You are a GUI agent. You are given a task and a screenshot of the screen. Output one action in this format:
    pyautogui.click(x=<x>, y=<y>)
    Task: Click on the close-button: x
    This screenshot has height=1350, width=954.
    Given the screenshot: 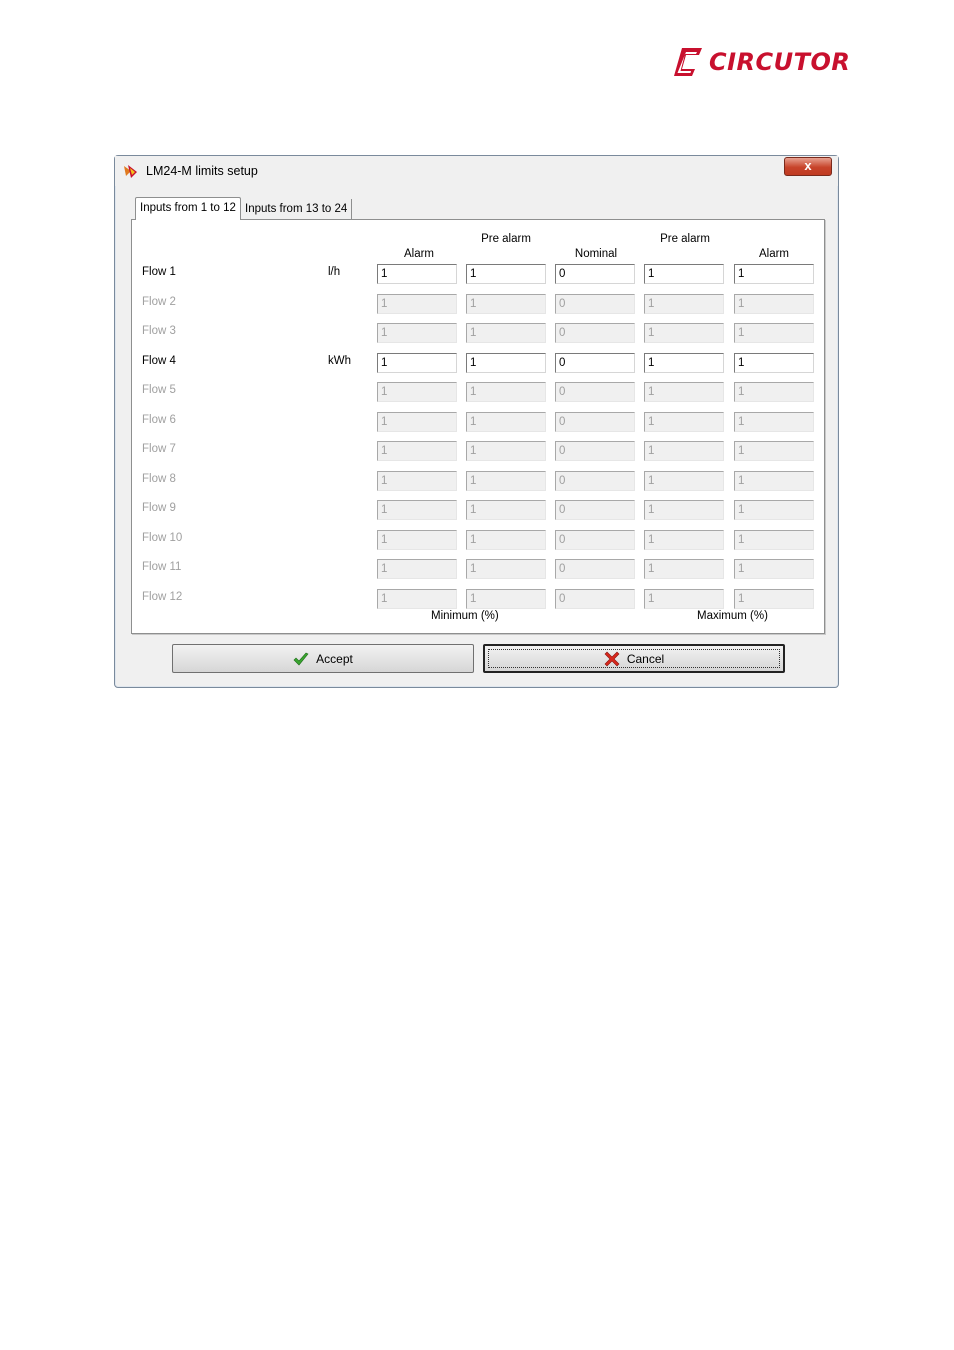 What is the action you would take?
    pyautogui.click(x=808, y=166)
    